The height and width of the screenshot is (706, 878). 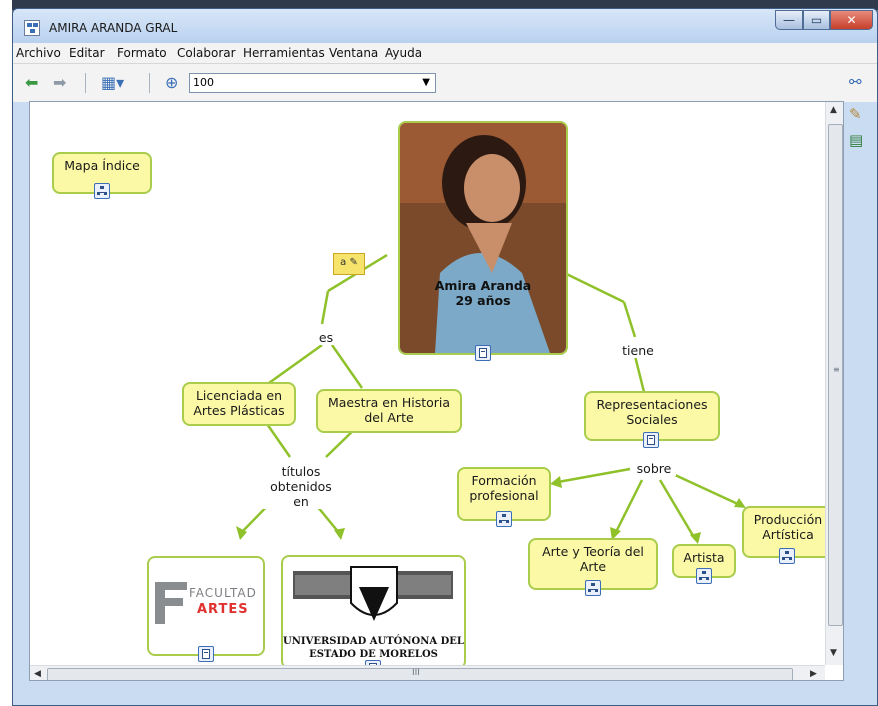 I want to click on chevron-down-icon: ▼, so click(x=426, y=82).